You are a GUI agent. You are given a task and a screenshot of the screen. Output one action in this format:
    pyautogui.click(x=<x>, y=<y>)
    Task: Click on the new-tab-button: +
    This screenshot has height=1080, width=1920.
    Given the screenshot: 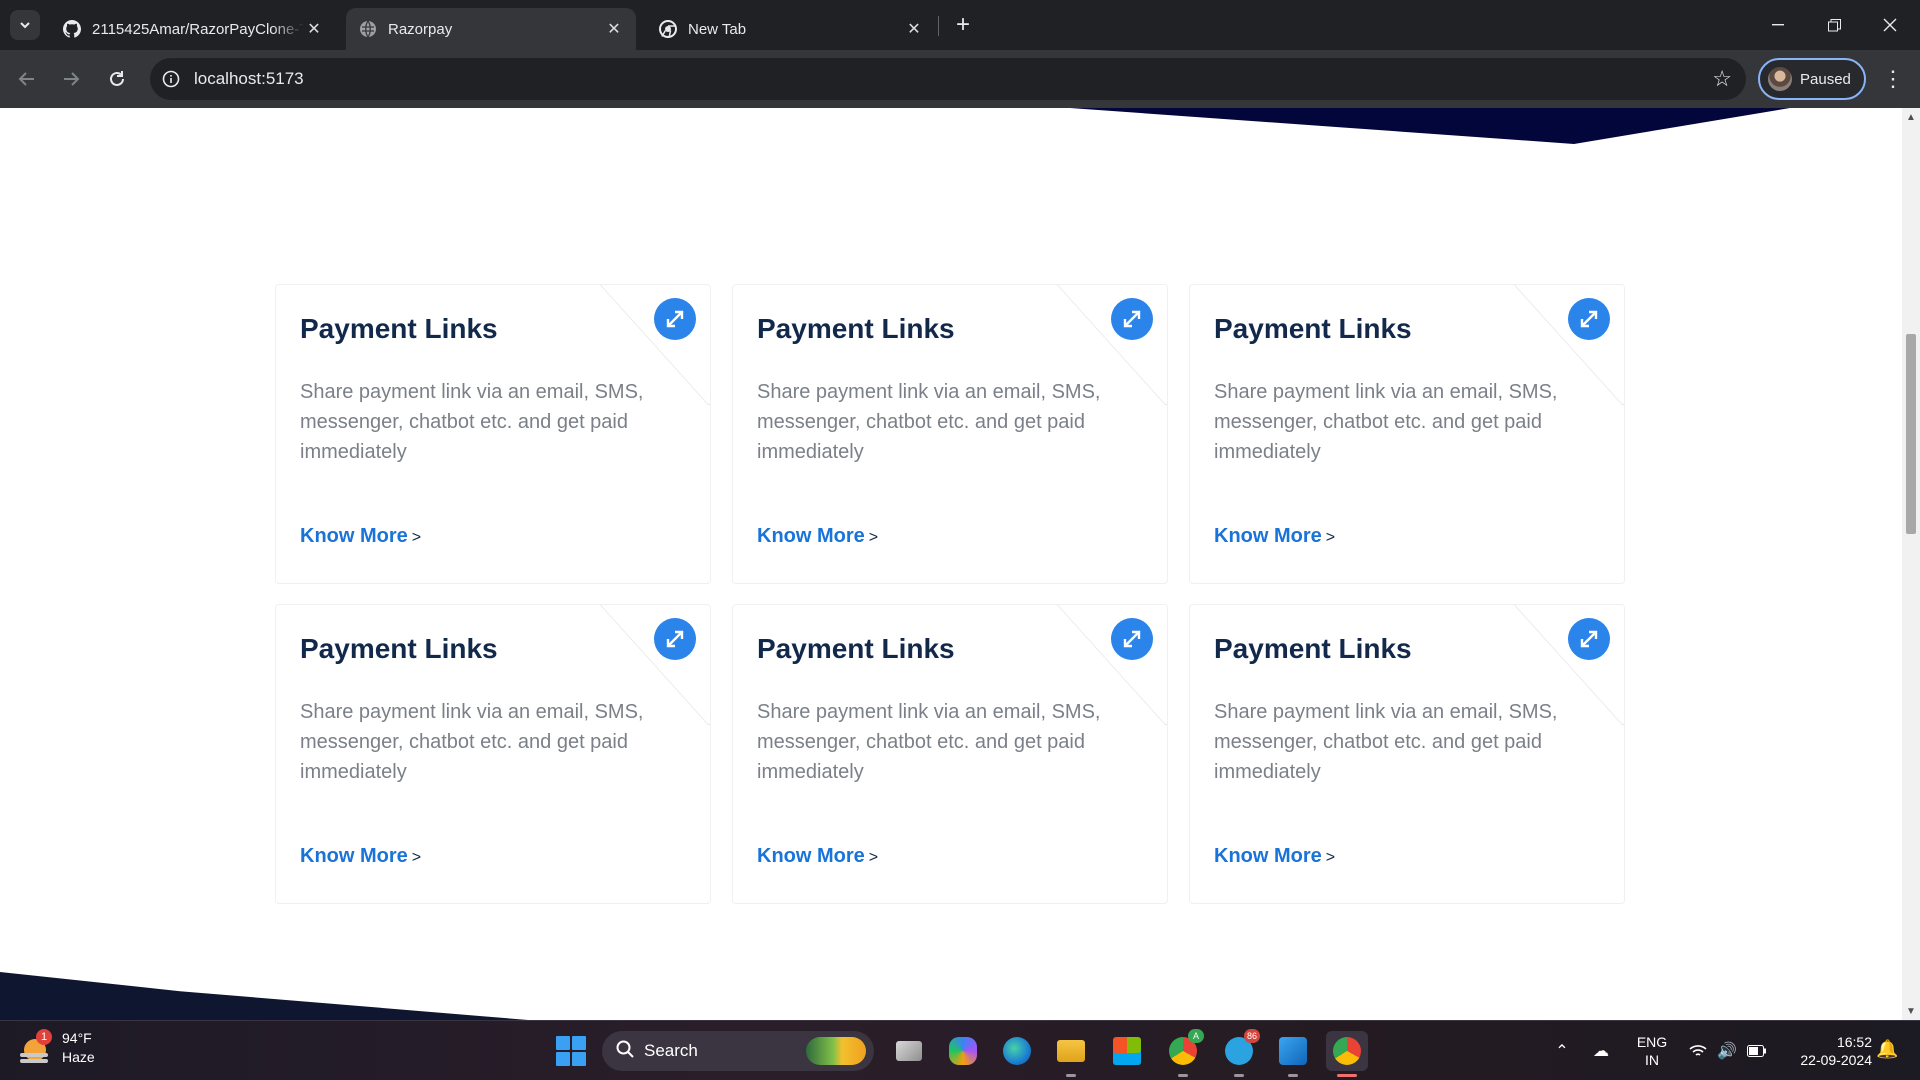 What is the action you would take?
    pyautogui.click(x=963, y=25)
    